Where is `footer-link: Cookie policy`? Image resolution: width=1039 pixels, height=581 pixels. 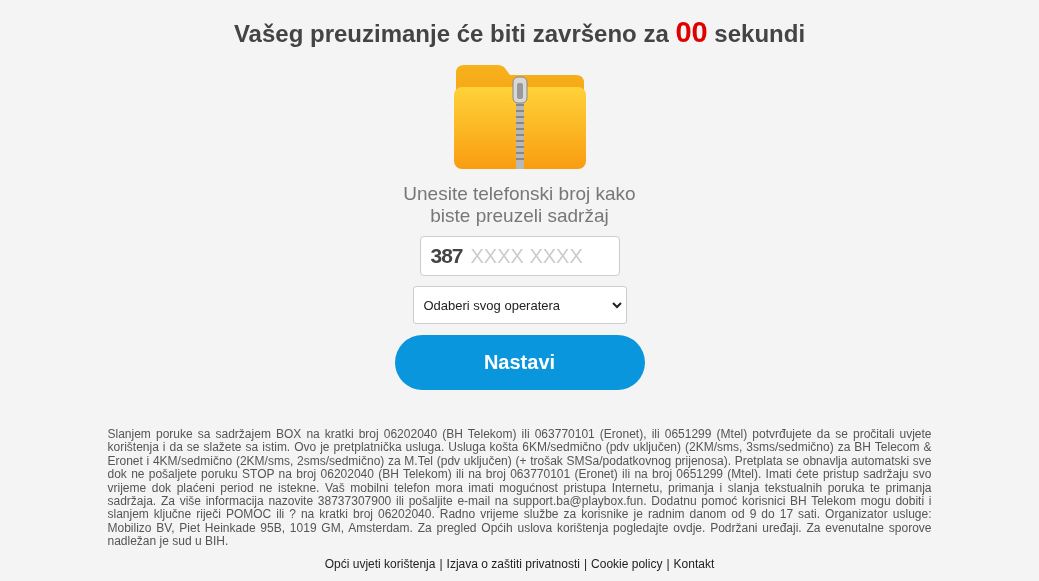 footer-link: Cookie policy is located at coordinates (627, 563).